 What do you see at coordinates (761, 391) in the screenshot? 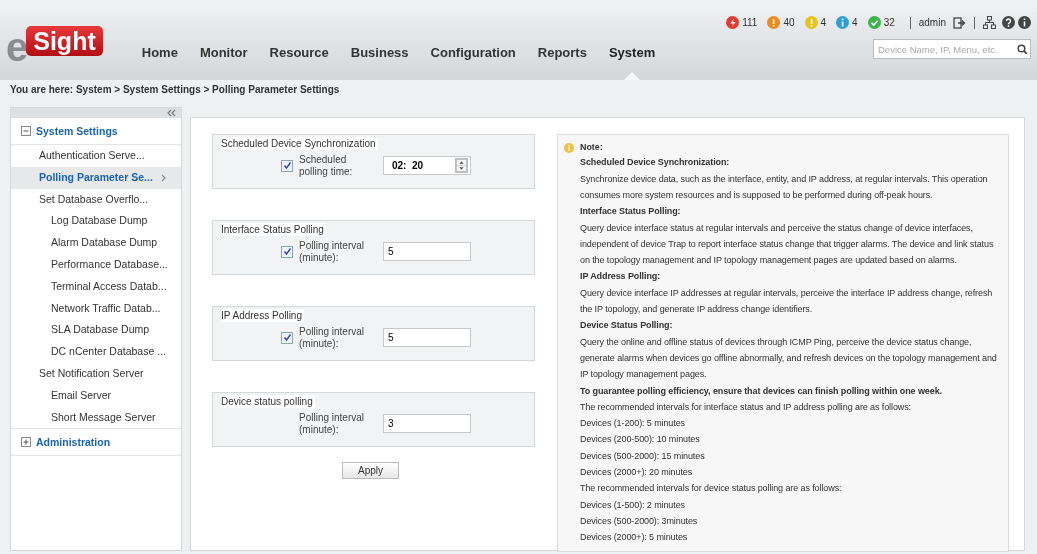
I see `note-heading: To guarantee polling efficiency, ensure that devices can finish polling within one week.` at bounding box center [761, 391].